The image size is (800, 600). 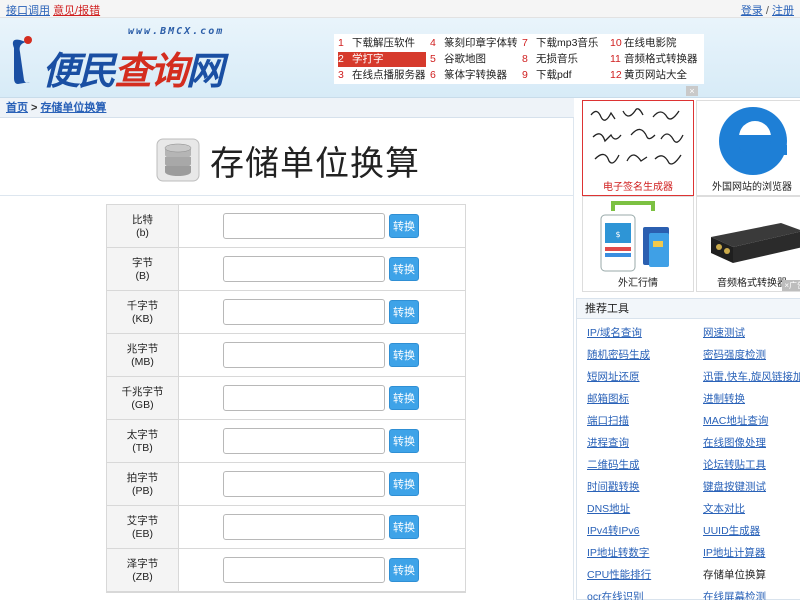 I want to click on ad-close-icon: ×广告, so click(x=791, y=285).